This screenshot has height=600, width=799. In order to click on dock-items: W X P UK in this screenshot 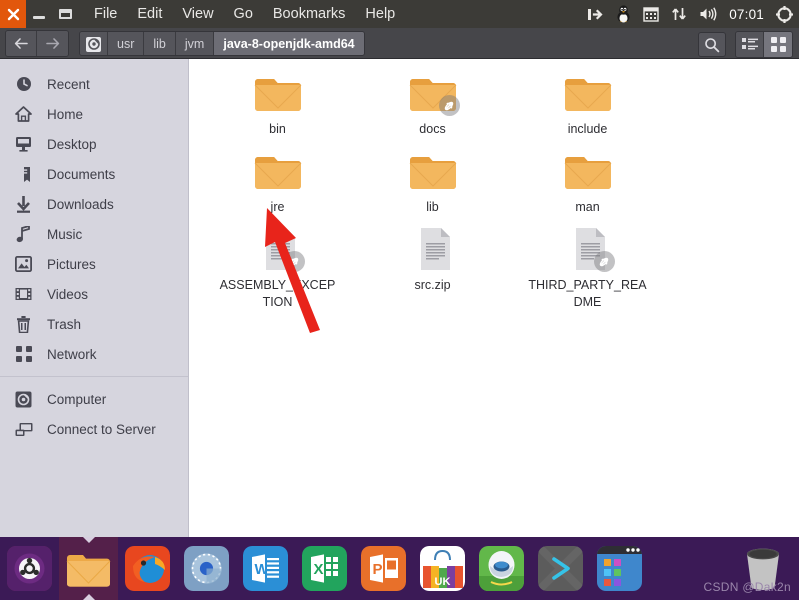, I will do `click(324, 568)`.